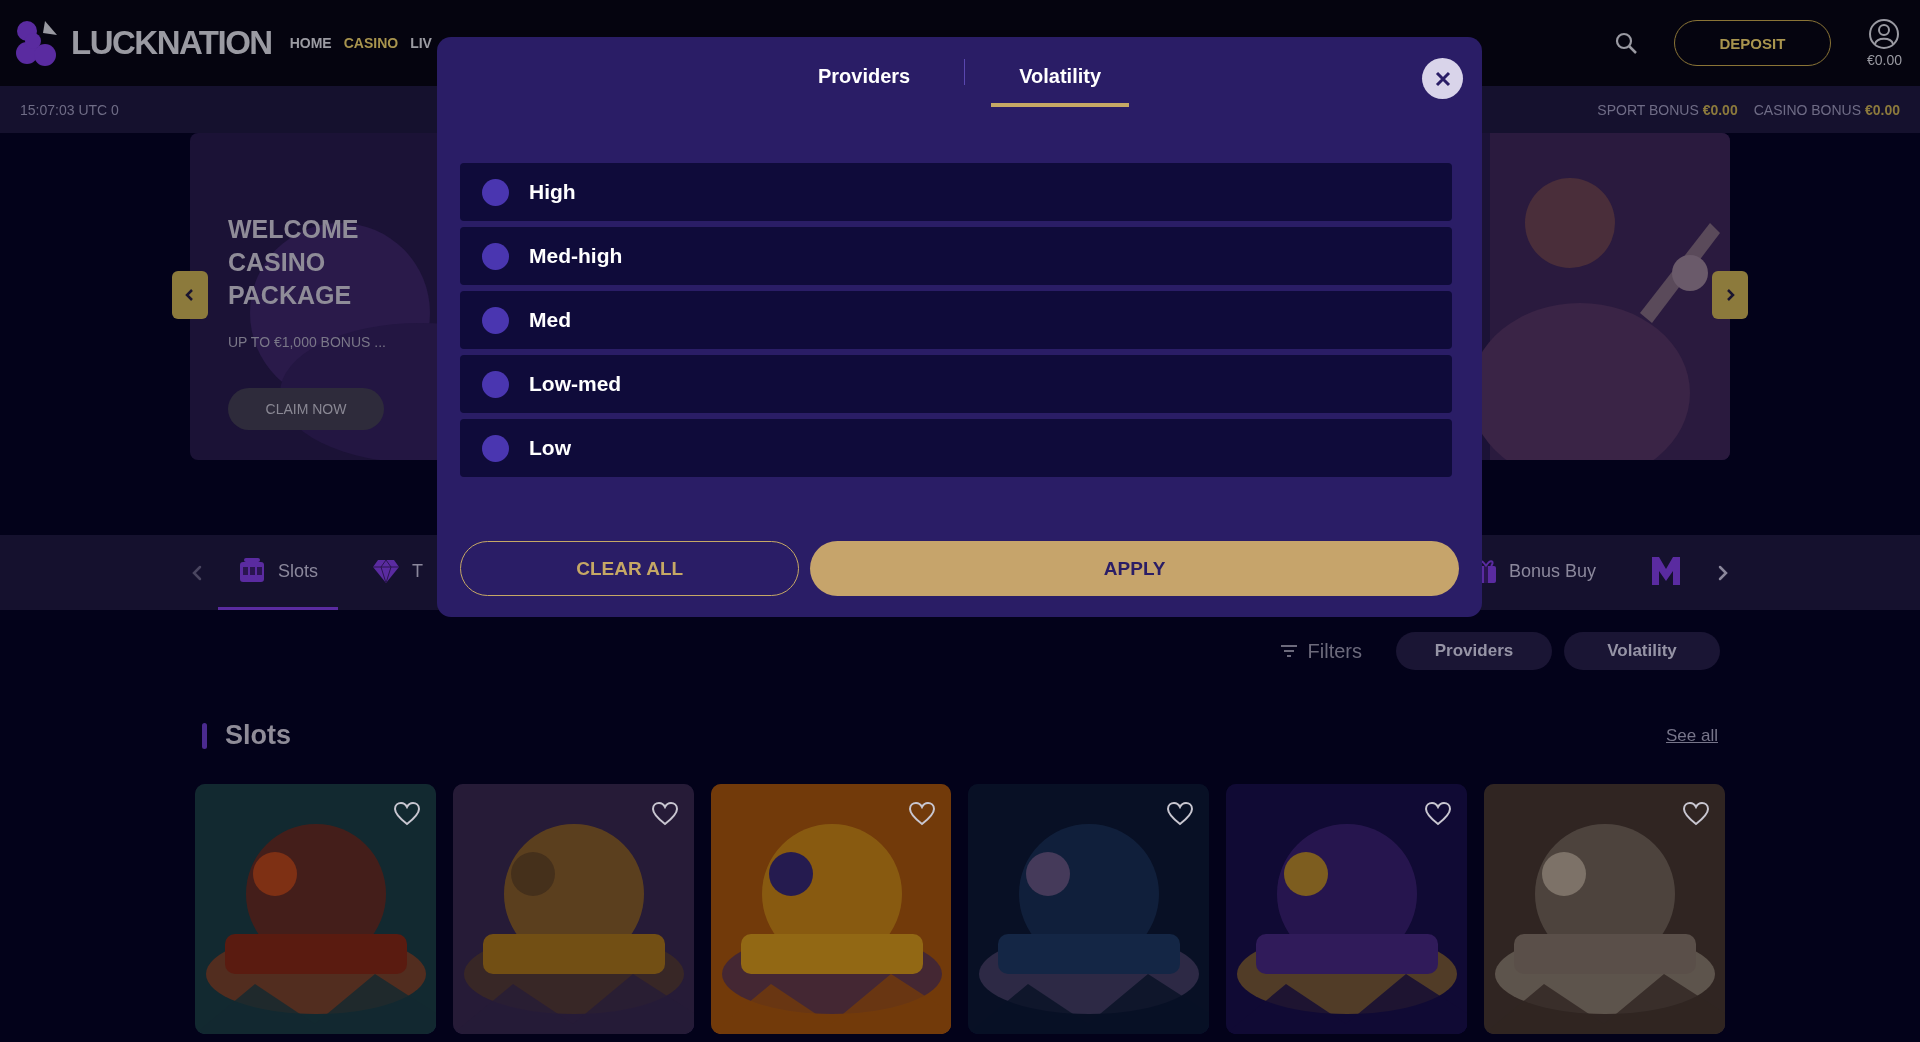 Image resolution: width=1920 pixels, height=1042 pixels. What do you see at coordinates (1288, 651) in the screenshot?
I see `filter-icon` at bounding box center [1288, 651].